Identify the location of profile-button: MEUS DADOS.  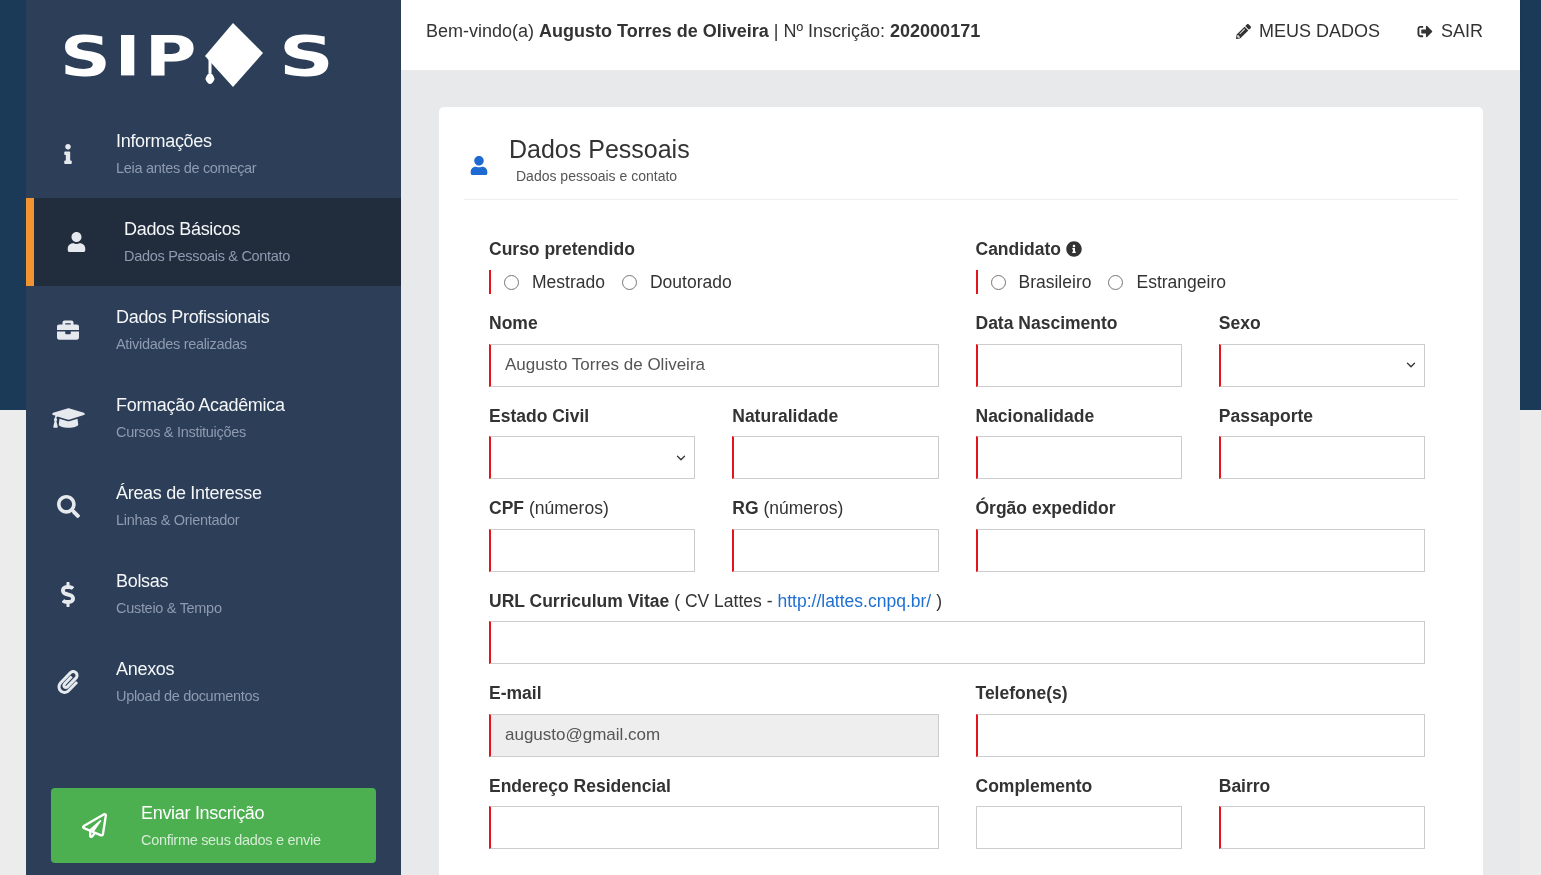
(1307, 31).